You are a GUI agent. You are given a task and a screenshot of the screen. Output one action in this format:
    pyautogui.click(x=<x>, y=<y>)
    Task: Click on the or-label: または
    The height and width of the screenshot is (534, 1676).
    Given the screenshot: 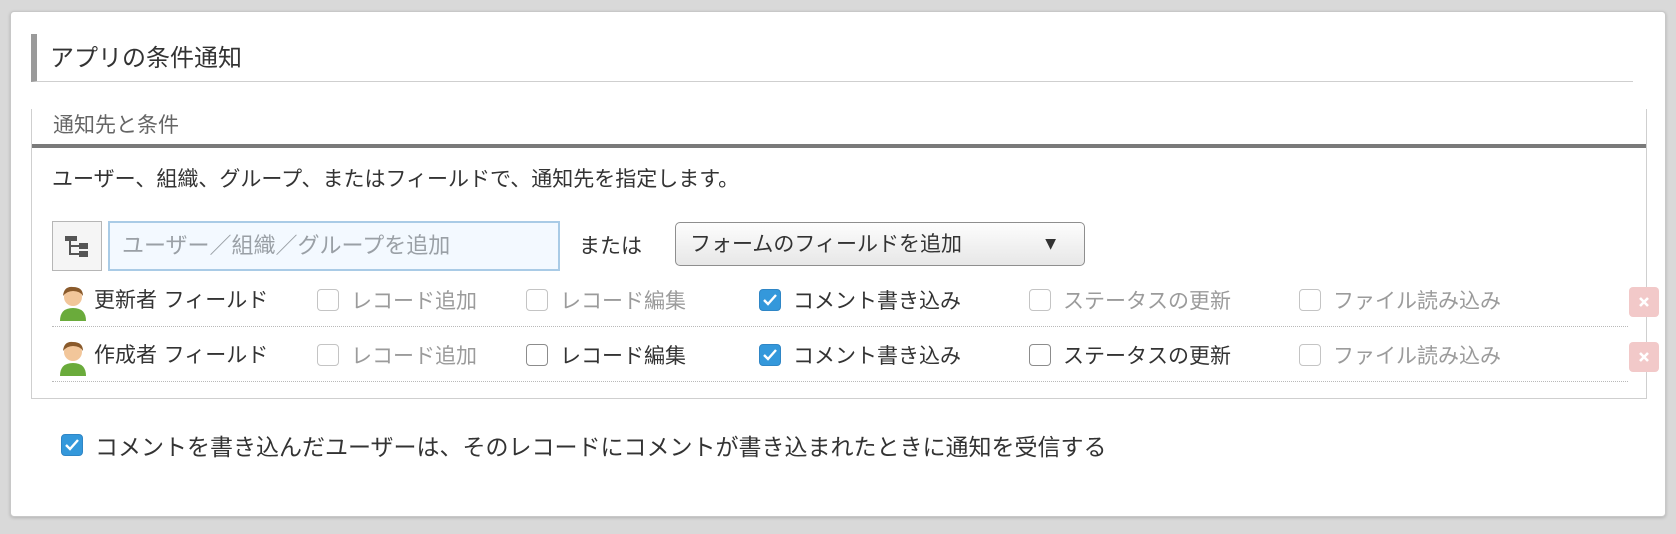 What is the action you would take?
    pyautogui.click(x=610, y=246)
    